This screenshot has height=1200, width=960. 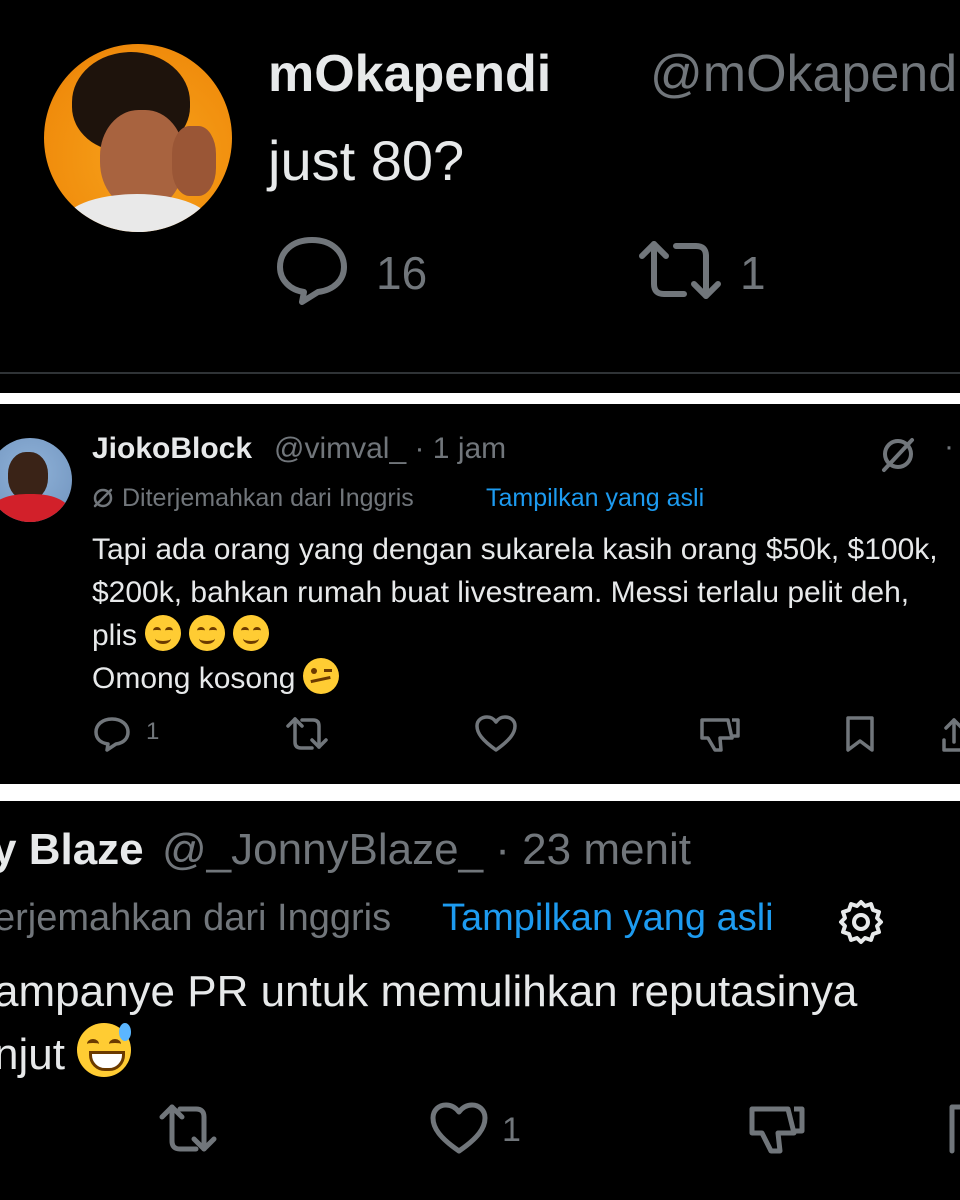 What do you see at coordinates (268, 498) in the screenshot?
I see `translated-label: Diterjemahkan dari Inggris` at bounding box center [268, 498].